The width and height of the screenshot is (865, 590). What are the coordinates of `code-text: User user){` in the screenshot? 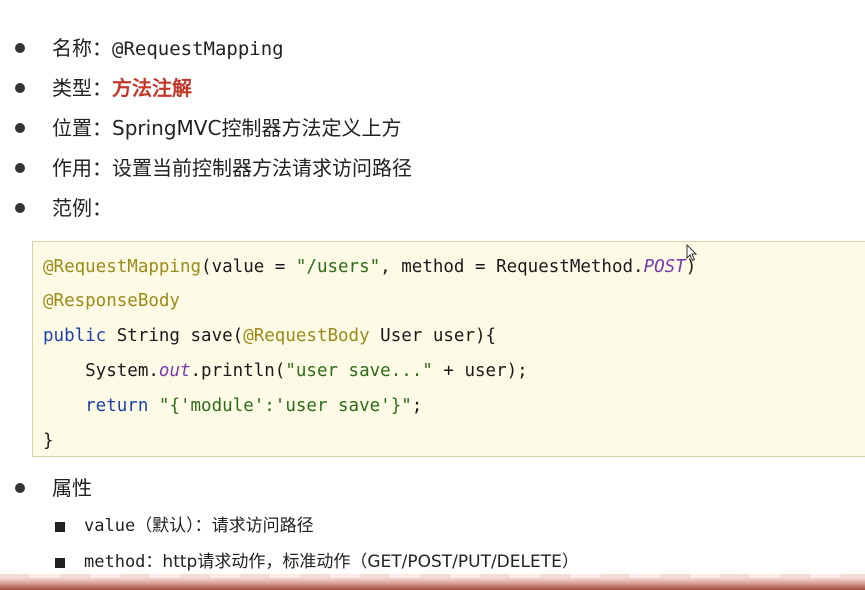 It's located at (433, 336).